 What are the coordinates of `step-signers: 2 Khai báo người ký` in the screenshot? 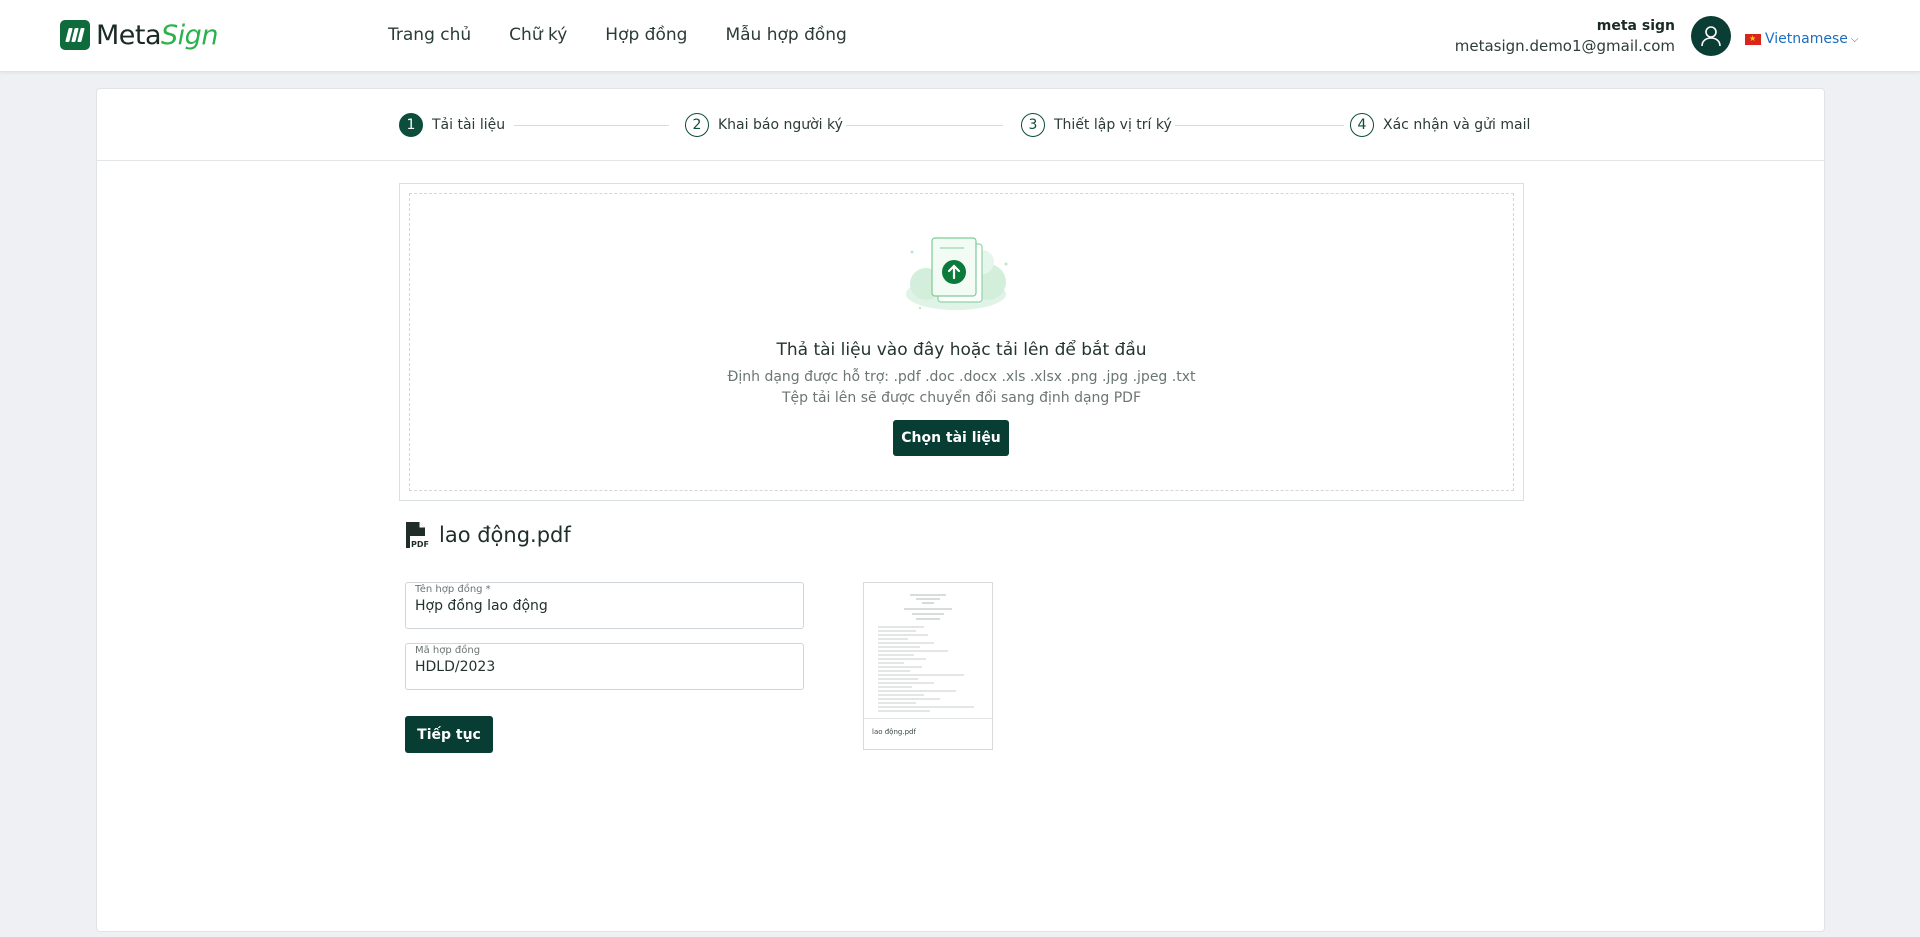 It's located at (764, 125).